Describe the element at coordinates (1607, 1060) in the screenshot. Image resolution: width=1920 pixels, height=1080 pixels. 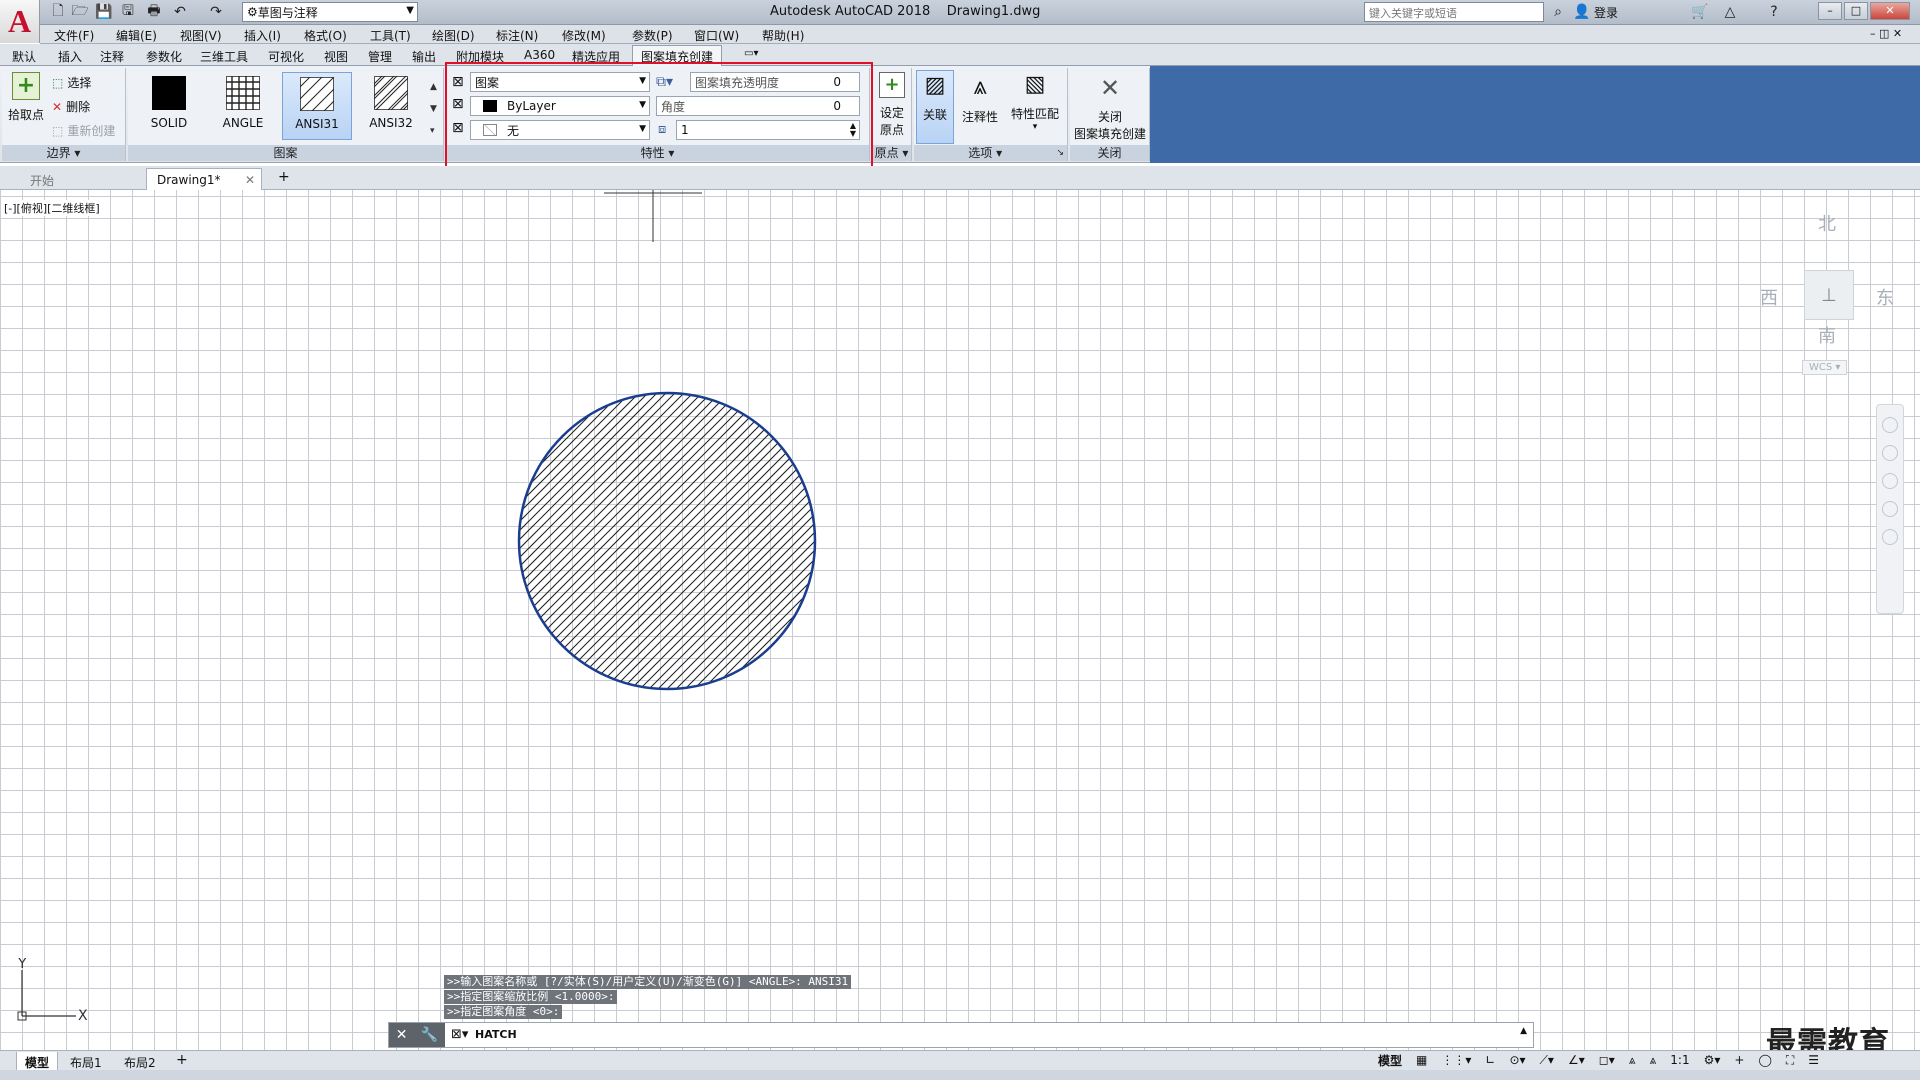
I see `workspace-icon: ◻▾` at that location.